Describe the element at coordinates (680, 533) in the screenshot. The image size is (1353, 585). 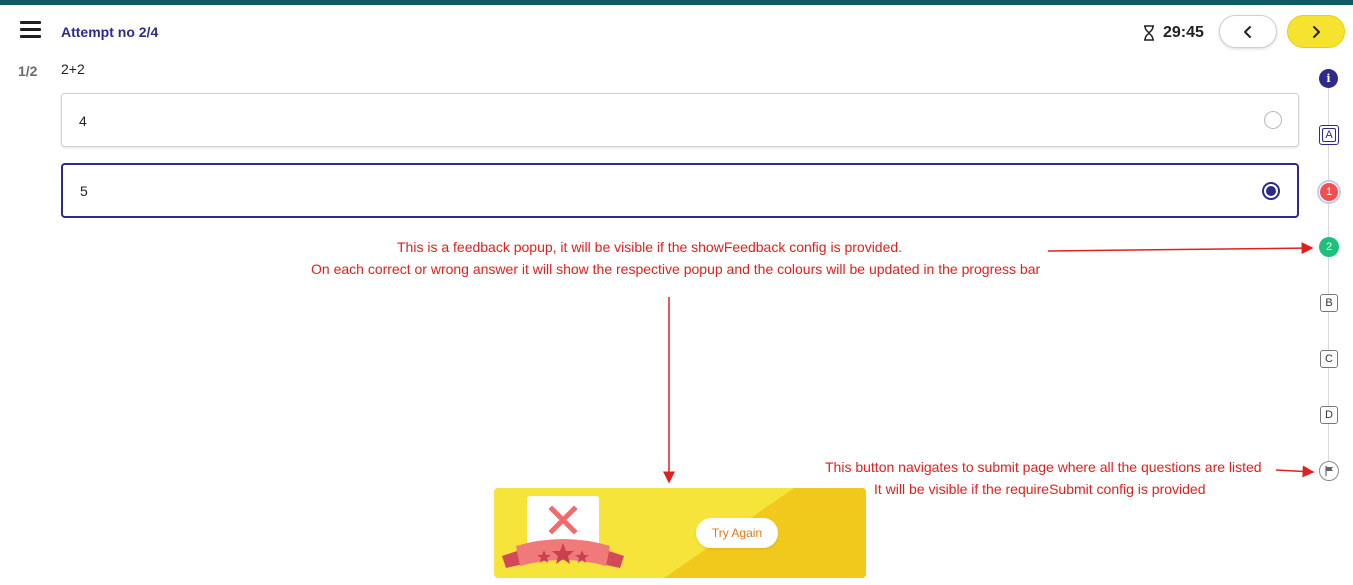
I see `feedback-popup: Try Again` at that location.